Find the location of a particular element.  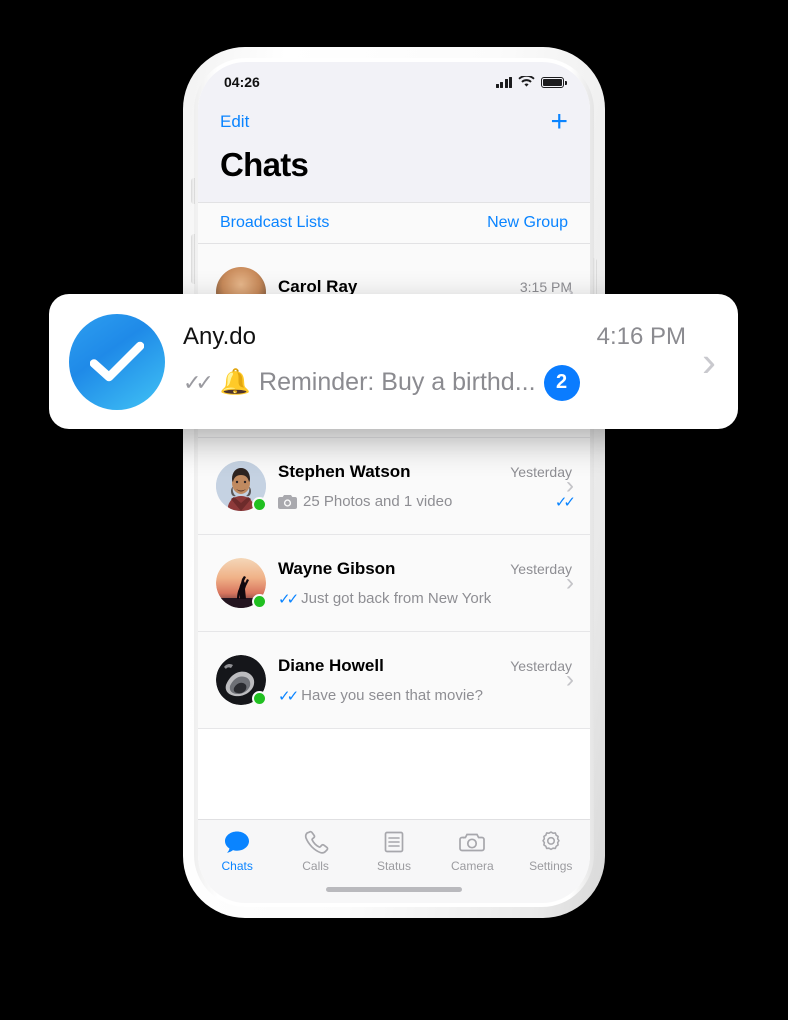

chat-row-bottom: 25 Photos and 1 video ✓✓ is located at coordinates (427, 502).